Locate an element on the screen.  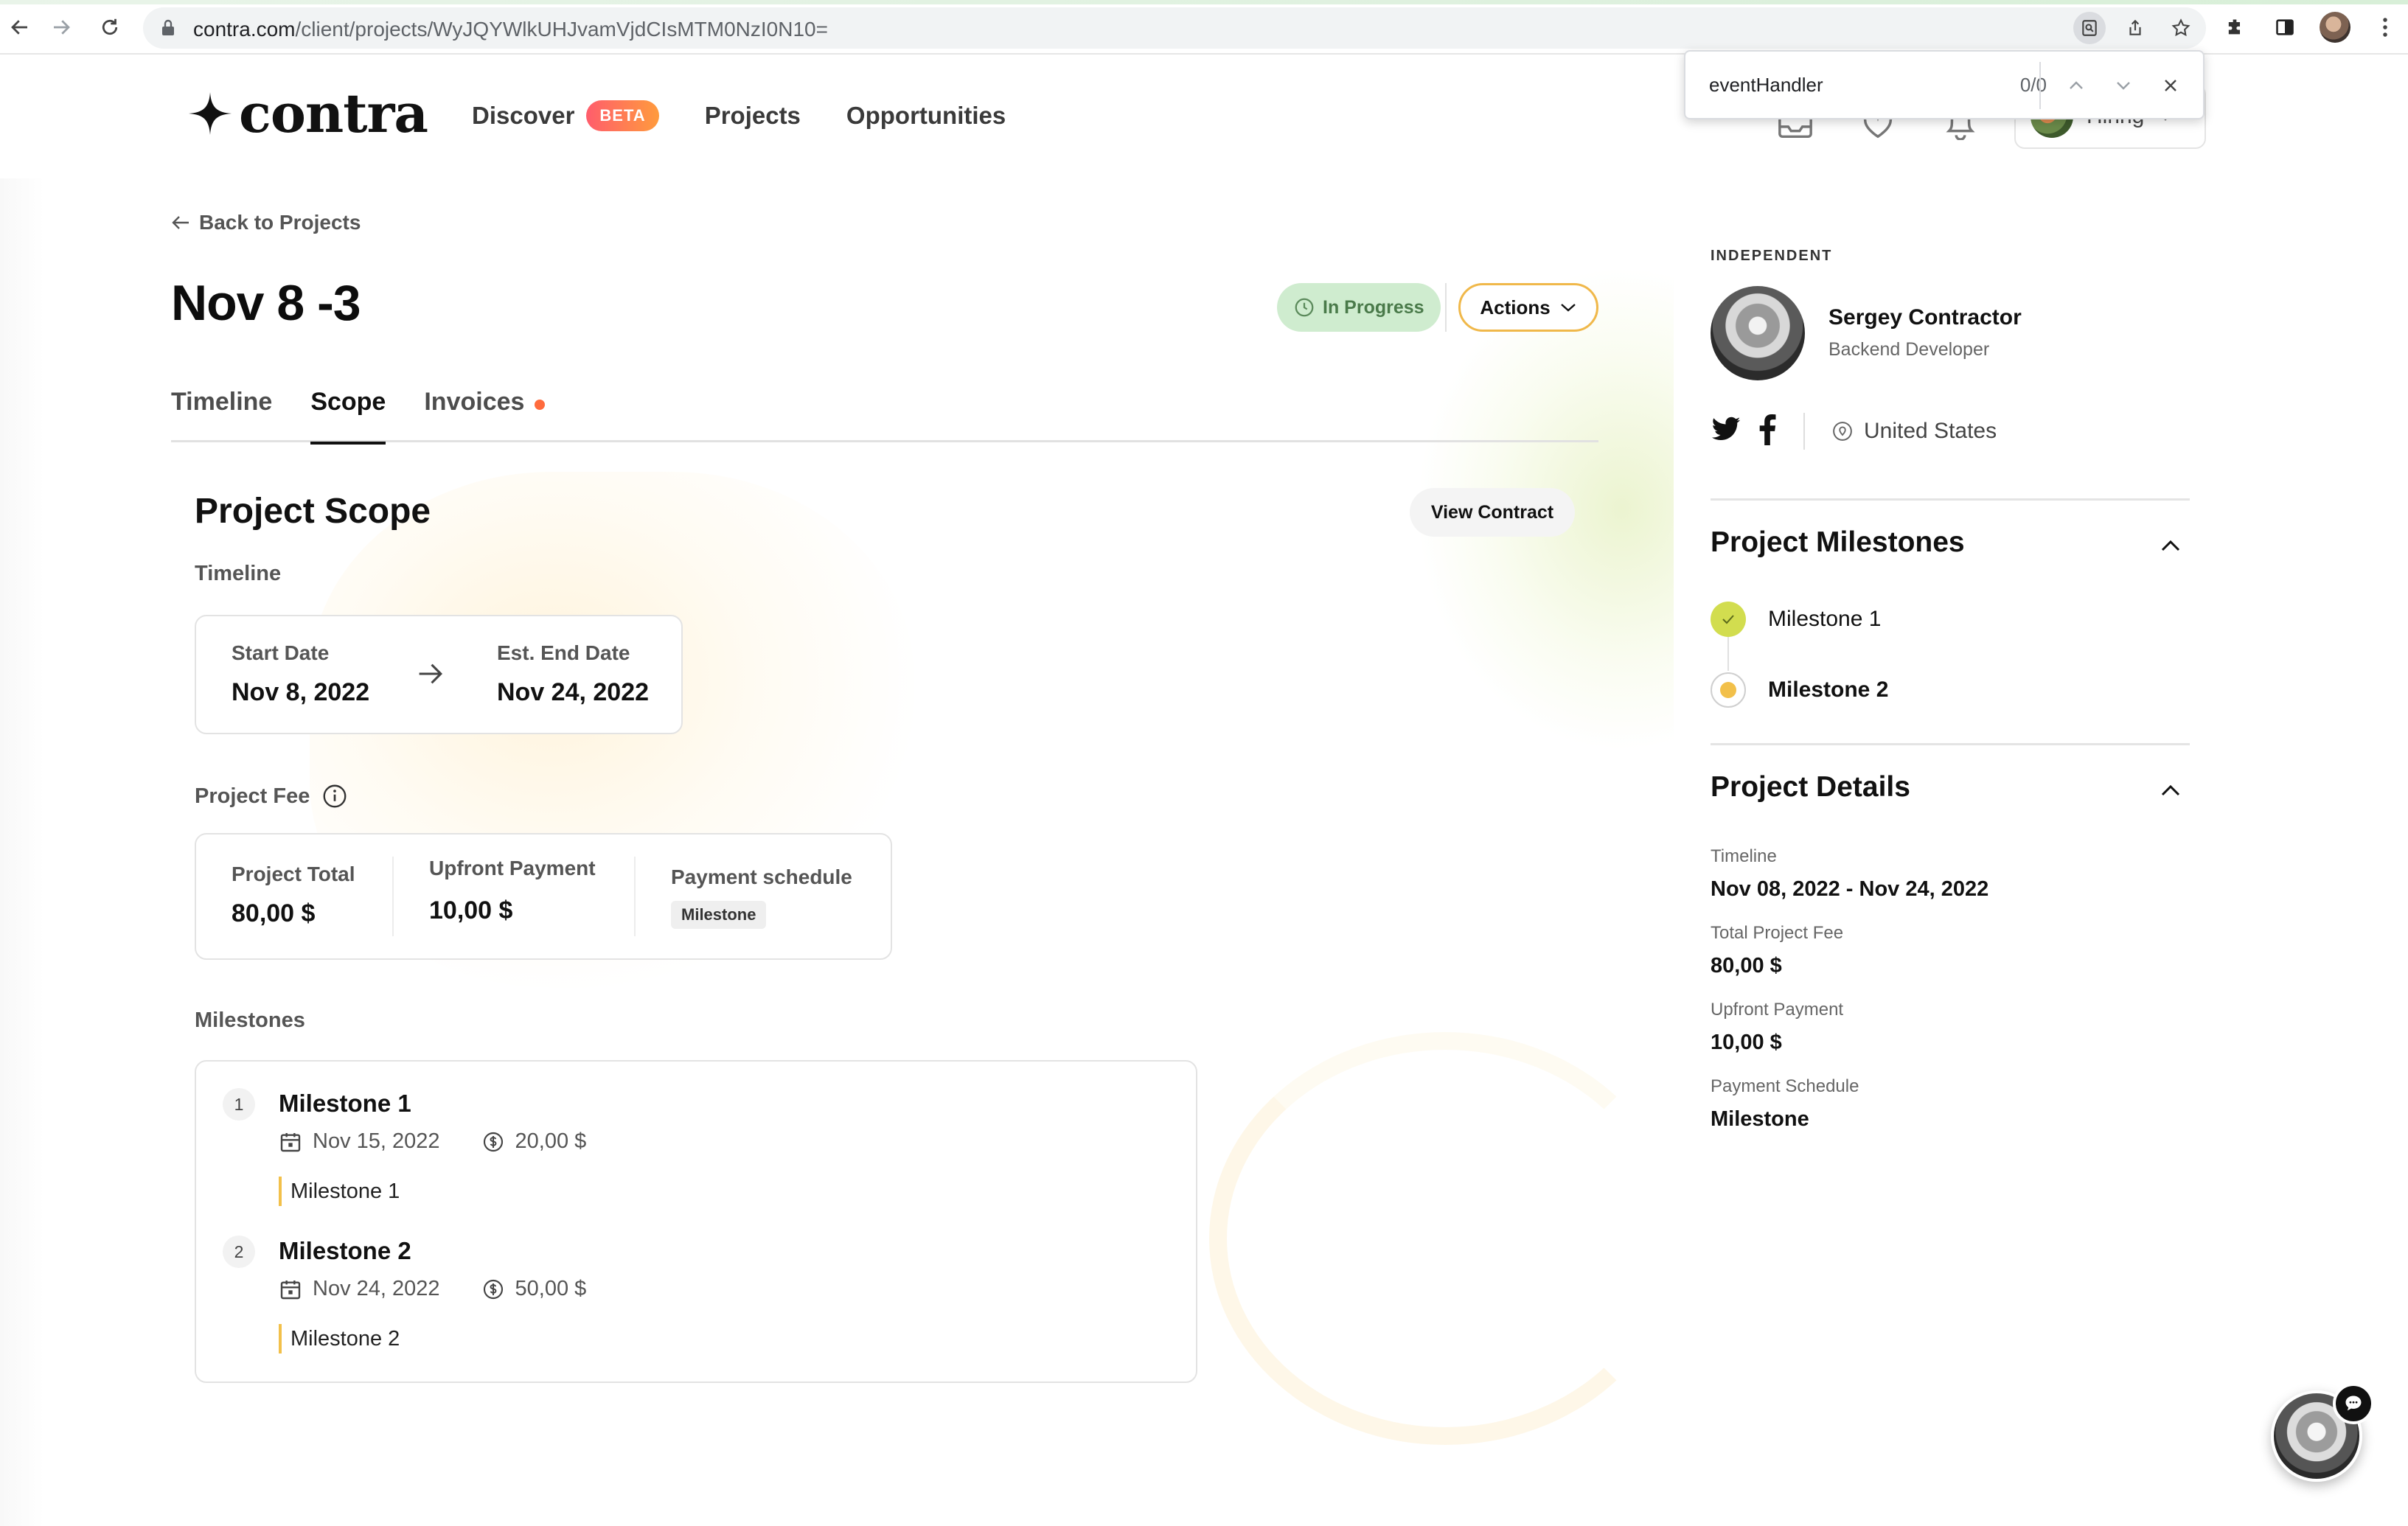
chevron-down-icon is located at coordinates (1568, 308).